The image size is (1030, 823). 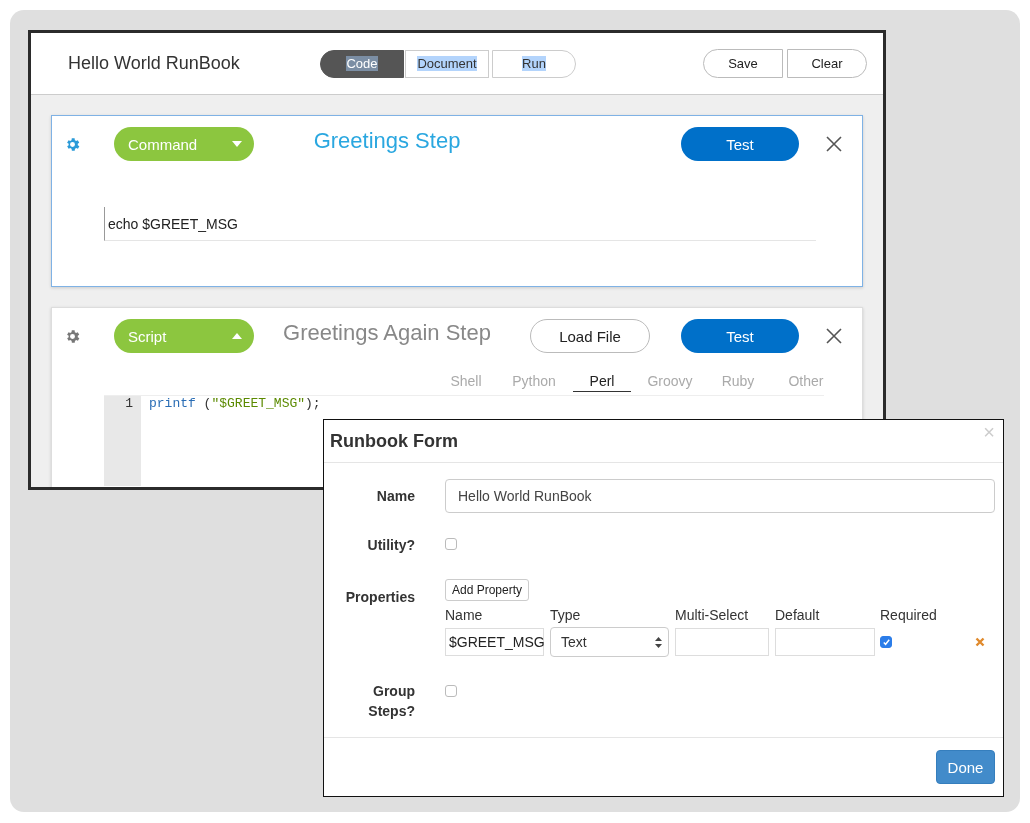 I want to click on column-header: Type, so click(x=566, y=616).